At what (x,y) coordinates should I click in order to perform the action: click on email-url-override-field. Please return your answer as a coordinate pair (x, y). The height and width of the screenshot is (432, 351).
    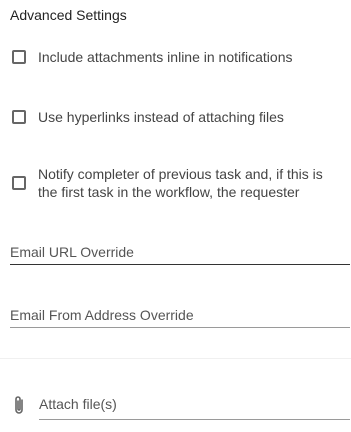
    Looking at the image, I should click on (180, 249).